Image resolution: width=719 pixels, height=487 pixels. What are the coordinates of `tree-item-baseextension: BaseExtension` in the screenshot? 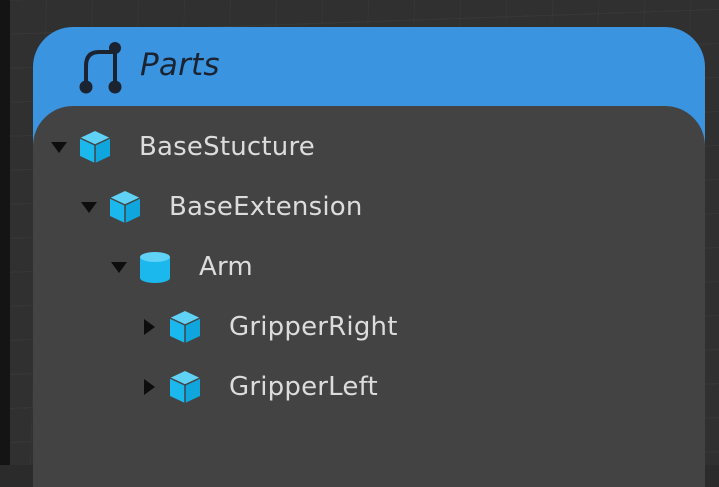 It's located at (221, 207).